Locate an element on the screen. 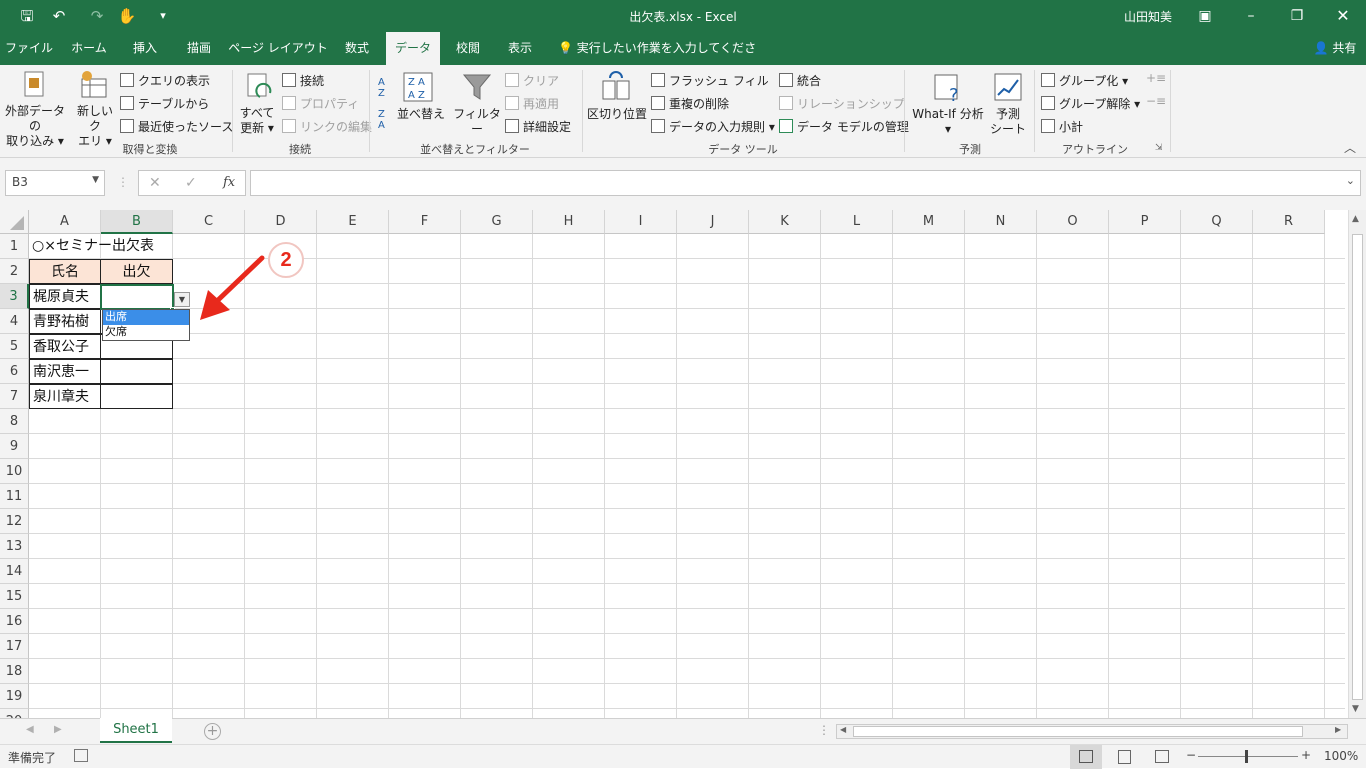 Image resolution: width=1366 pixels, height=769 pixels. row-header: 10 is located at coordinates (14, 471).